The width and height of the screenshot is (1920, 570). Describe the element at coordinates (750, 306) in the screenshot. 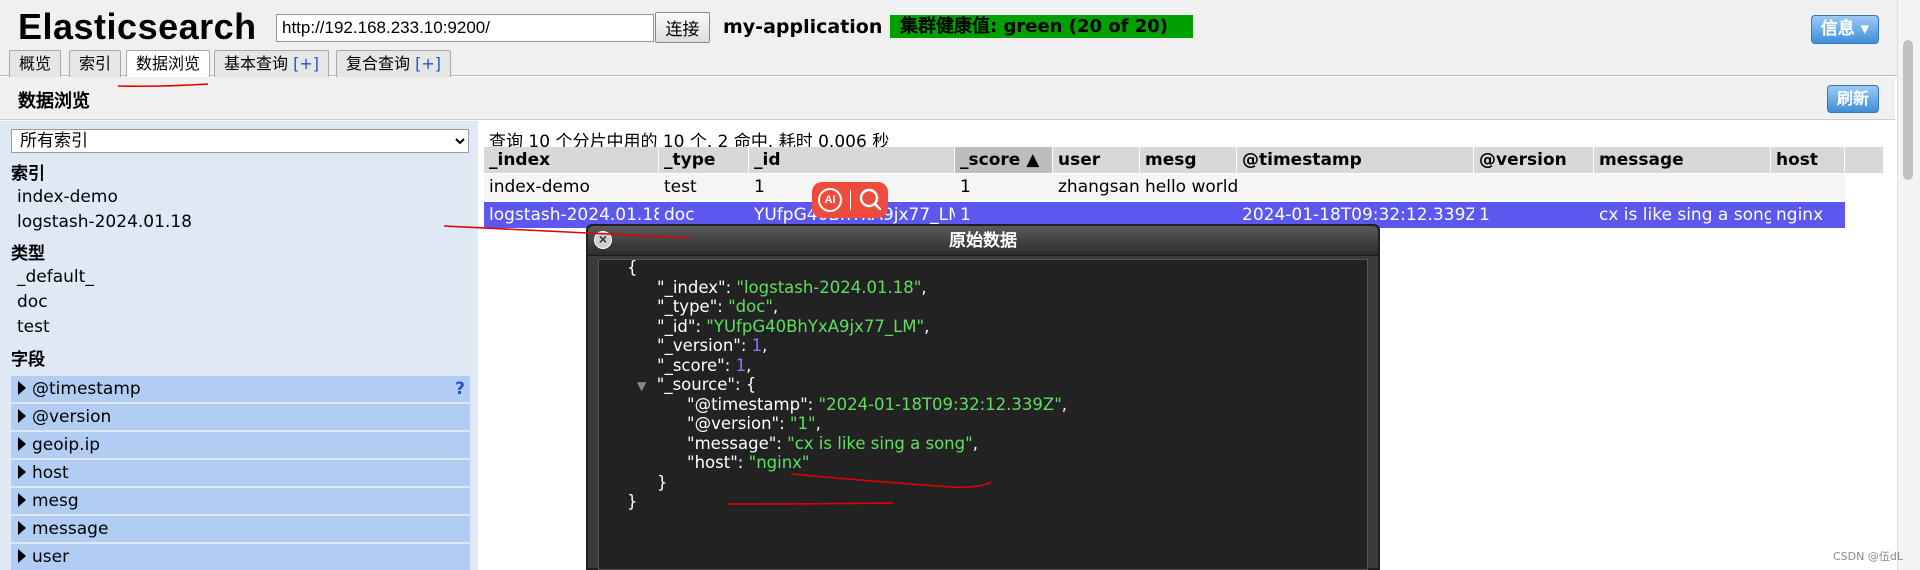

I see `json-value: "doc"` at that location.